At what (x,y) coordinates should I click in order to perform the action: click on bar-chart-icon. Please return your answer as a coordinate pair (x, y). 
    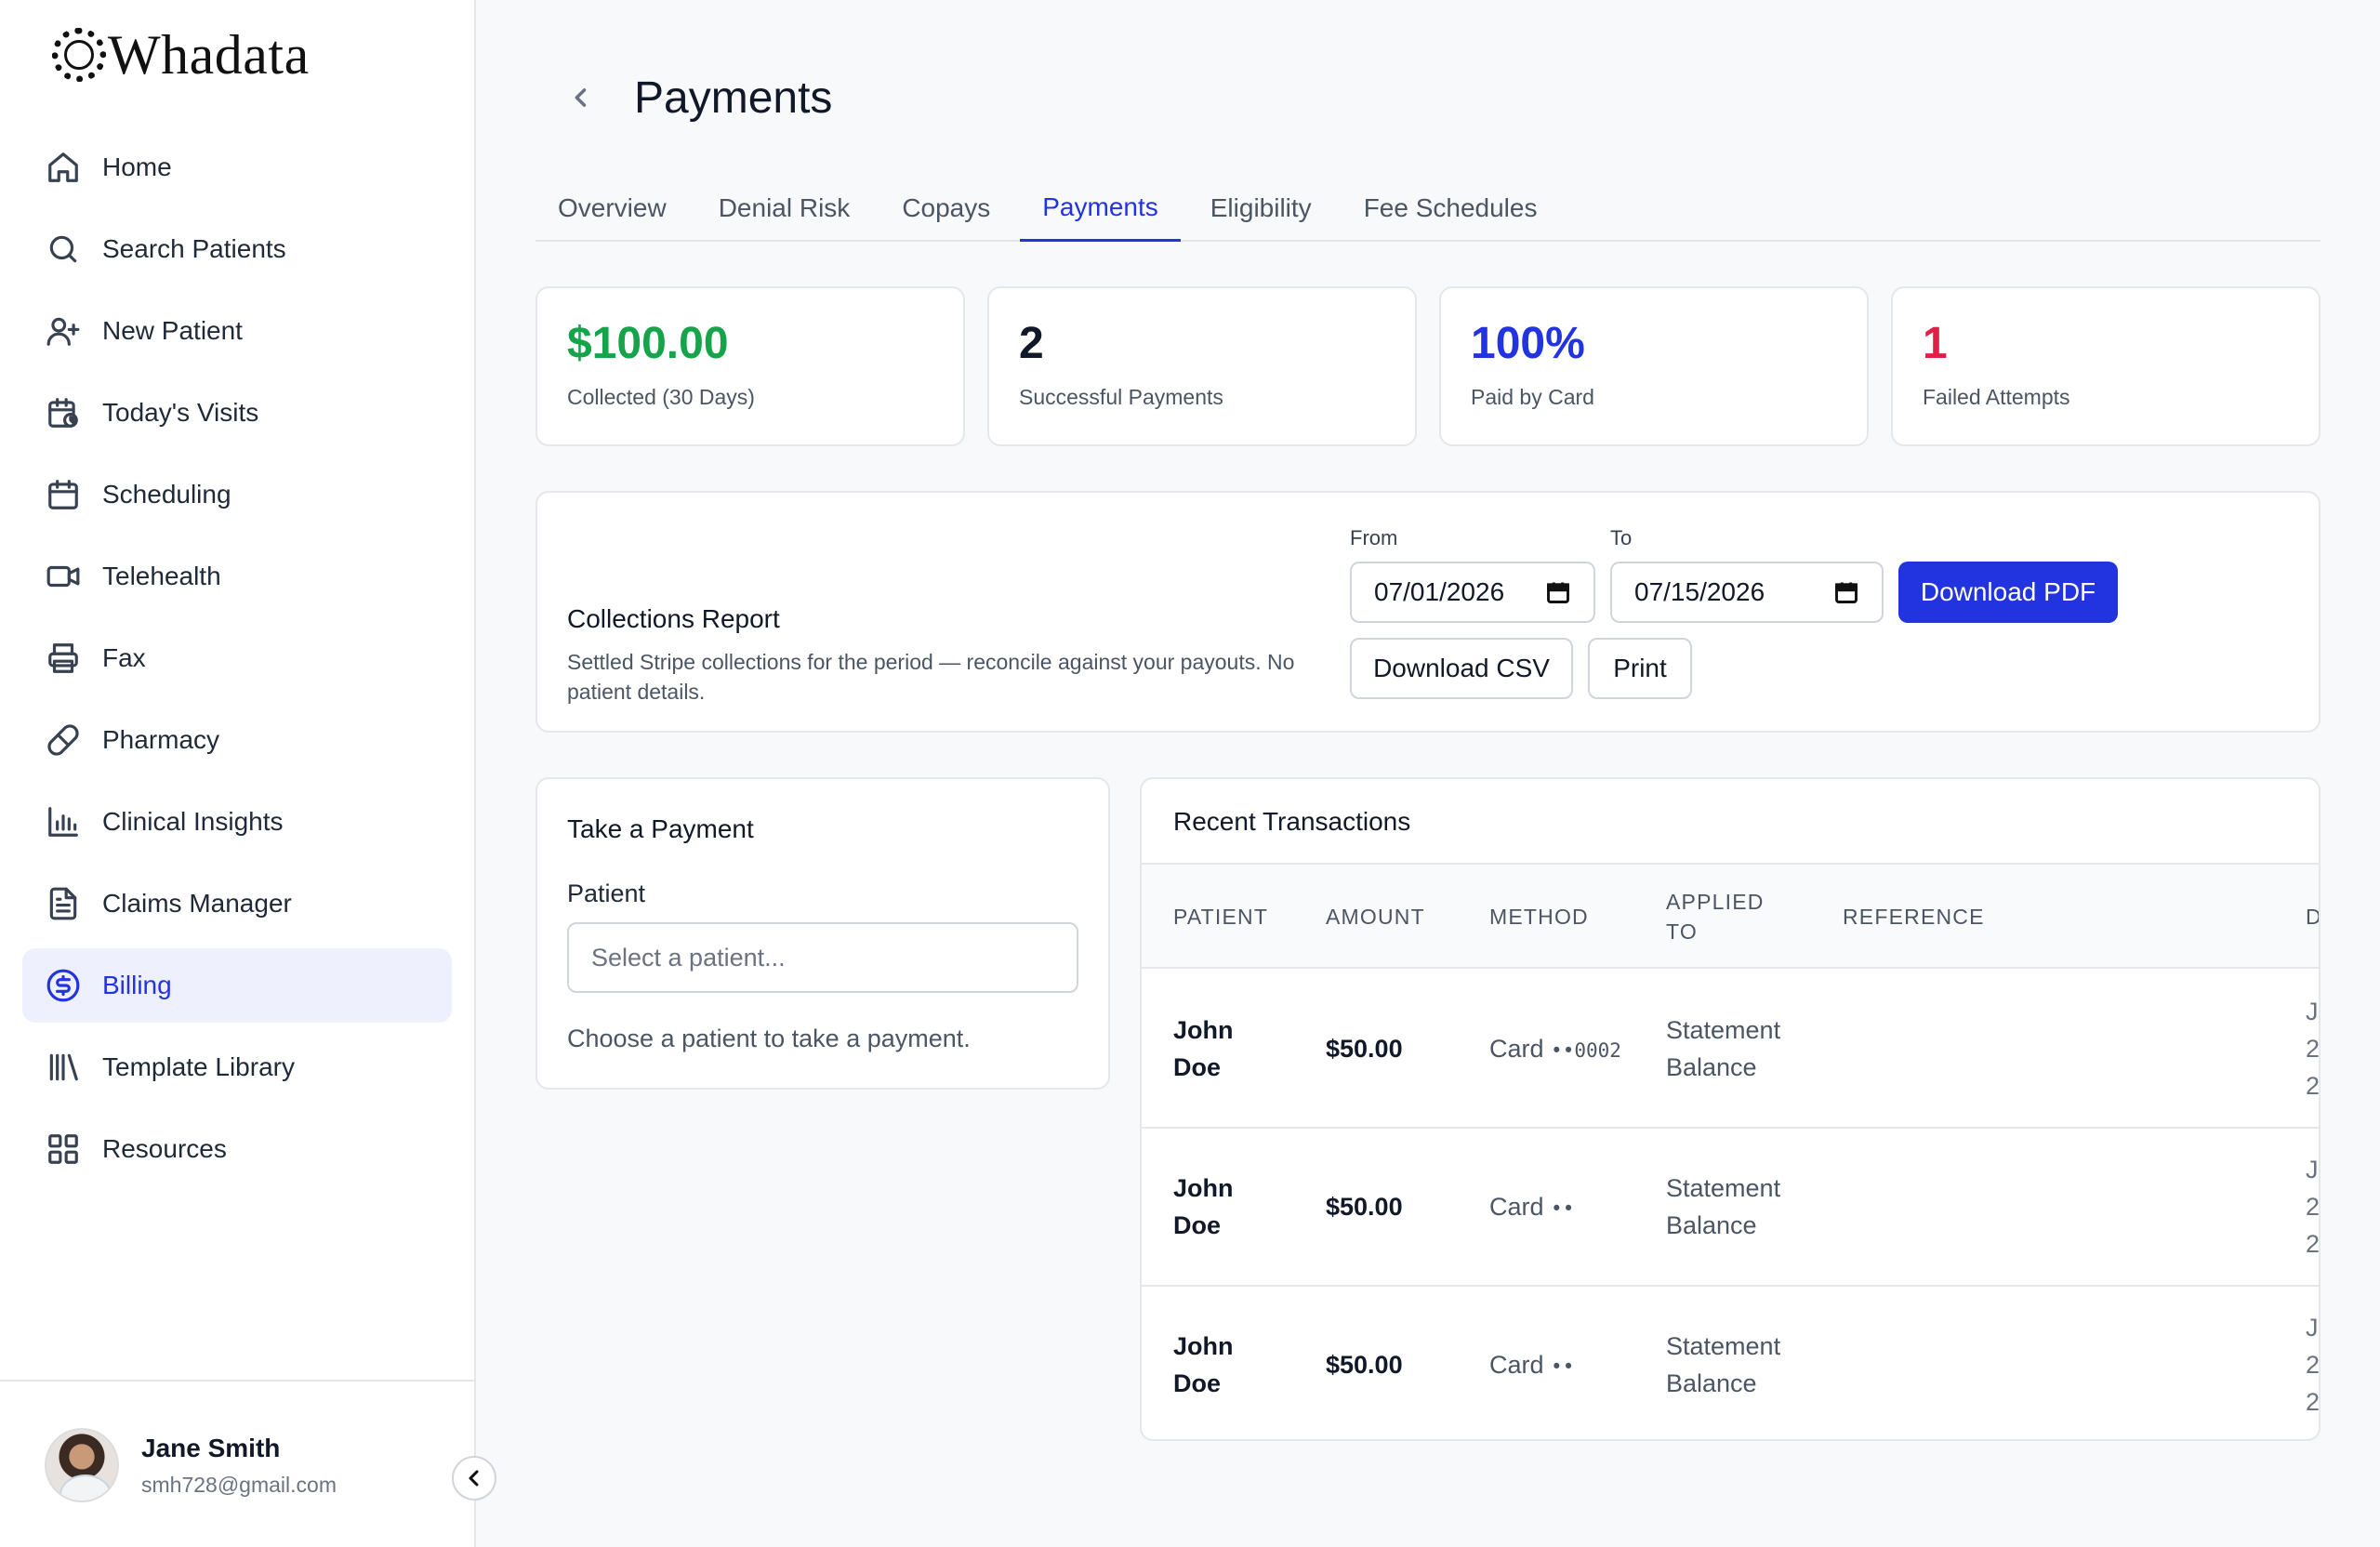
    Looking at the image, I should click on (63, 821).